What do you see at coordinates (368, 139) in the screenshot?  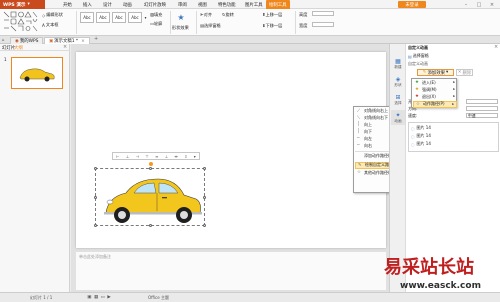 I see `menu-label: 向左` at bounding box center [368, 139].